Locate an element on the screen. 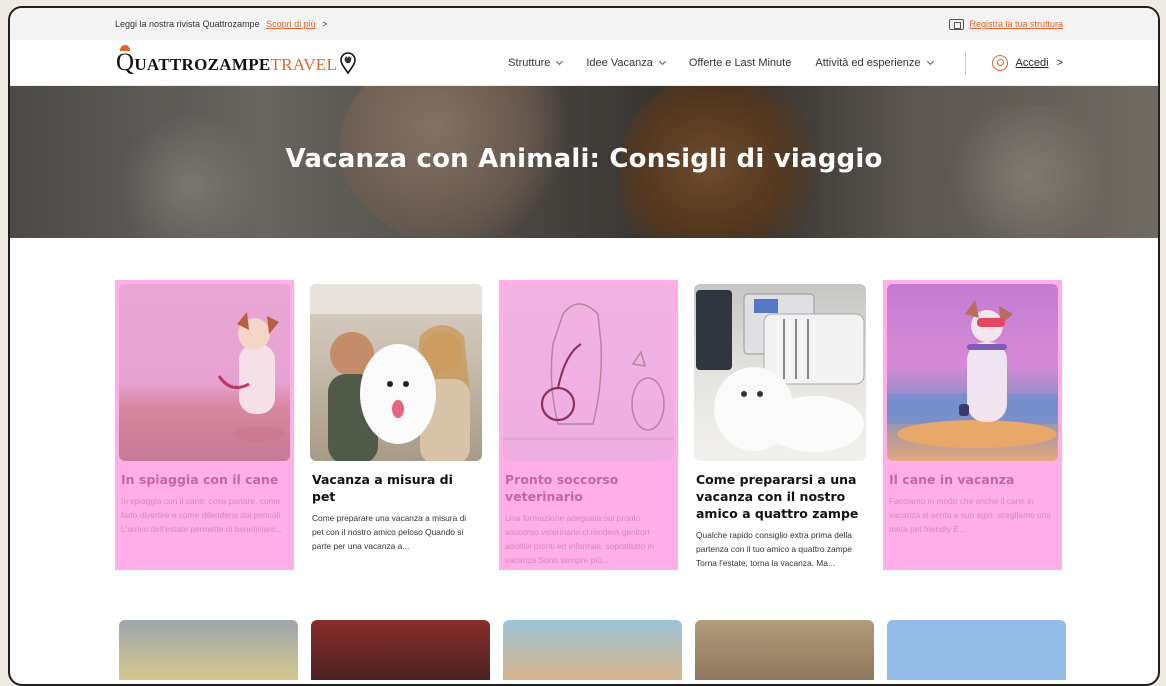 Image resolution: width=1166 pixels, height=686 pixels. site-logo: Q UATTROZAMPE TRAVEL is located at coordinates (236, 60).